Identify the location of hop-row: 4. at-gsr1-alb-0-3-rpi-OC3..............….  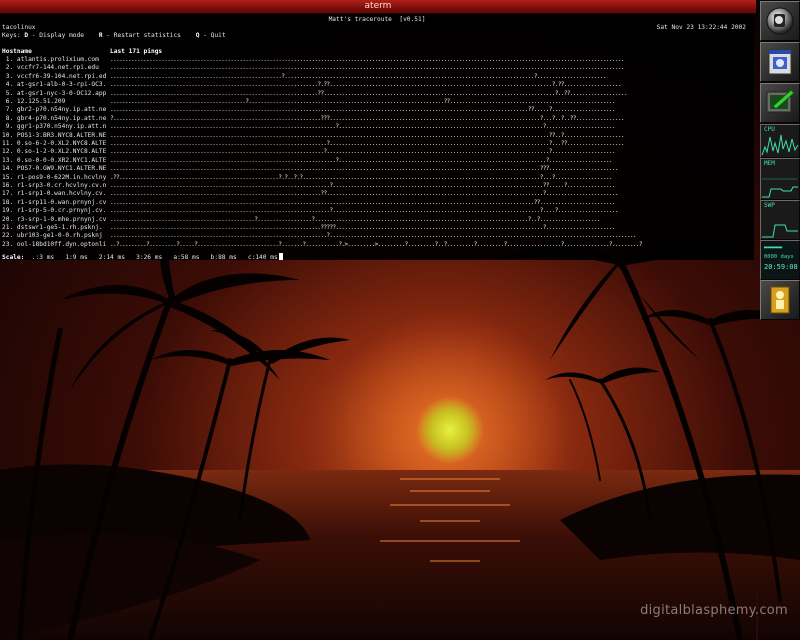
(377, 85).